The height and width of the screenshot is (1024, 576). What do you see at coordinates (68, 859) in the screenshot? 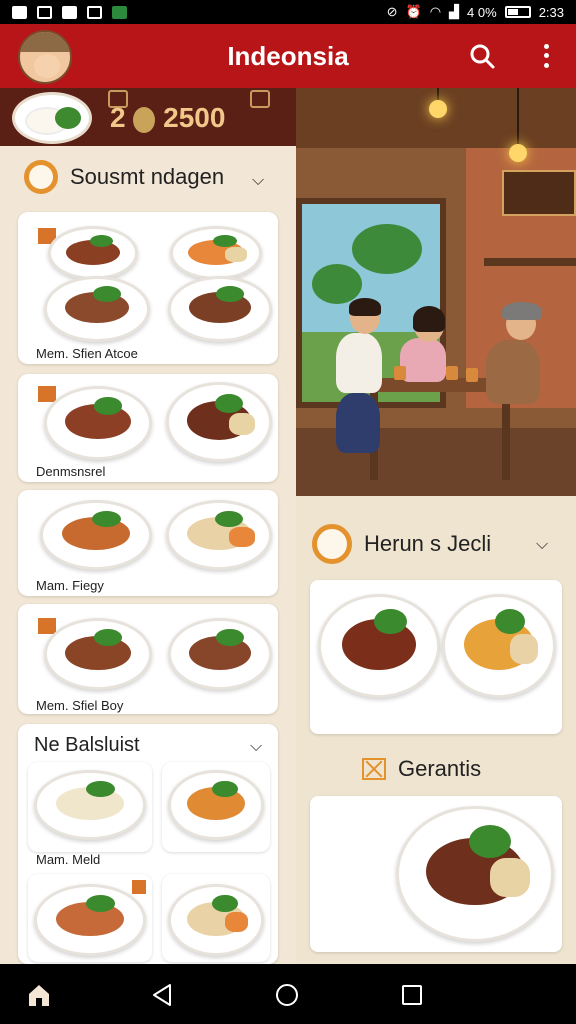
I see `card-label: Mam. Meld` at bounding box center [68, 859].